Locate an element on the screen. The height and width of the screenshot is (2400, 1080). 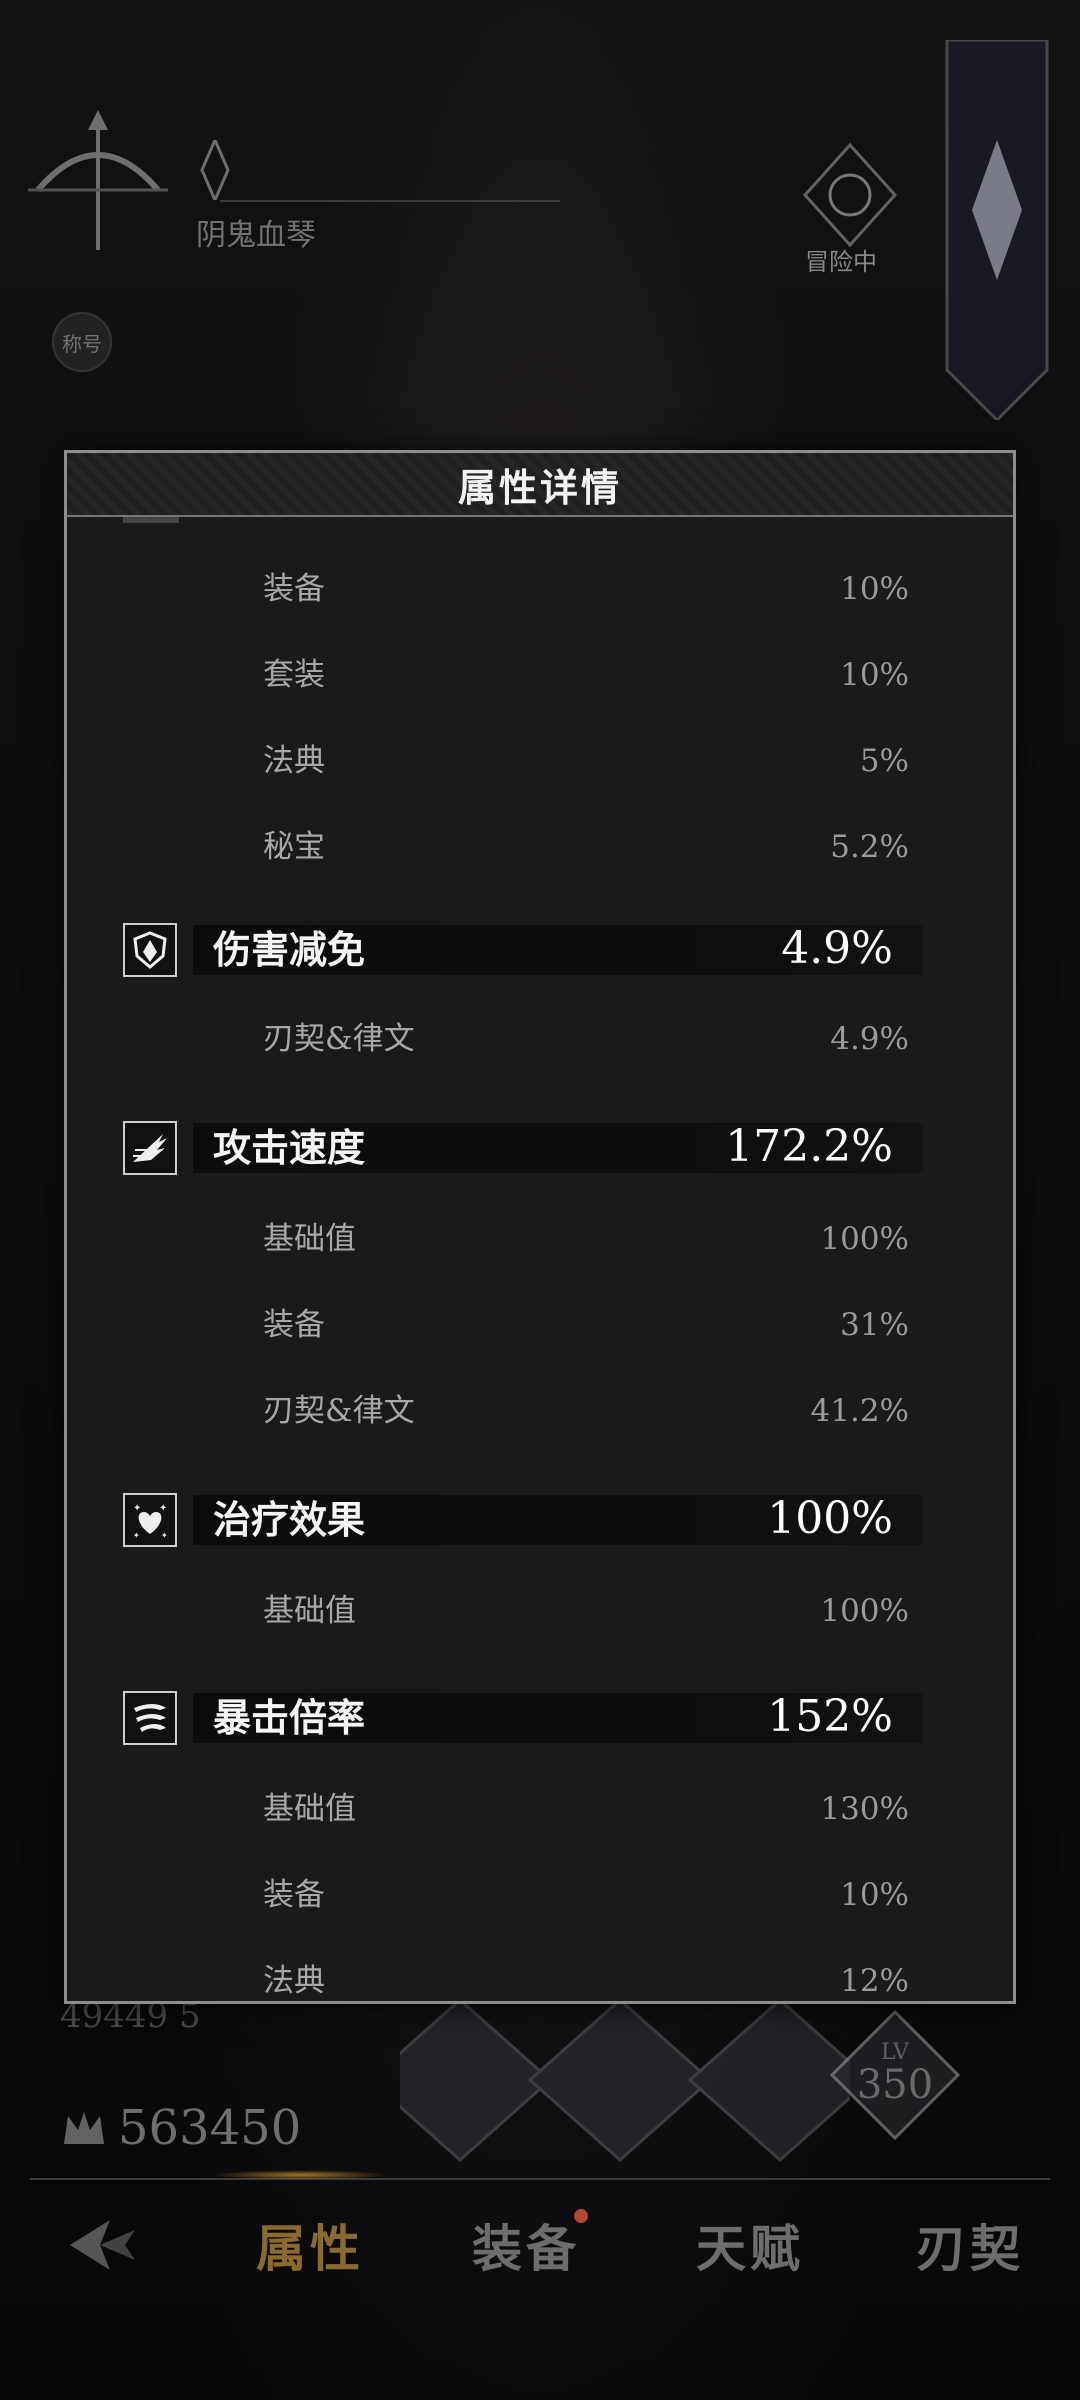
source-label: 秘宝 is located at coordinates (294, 847).